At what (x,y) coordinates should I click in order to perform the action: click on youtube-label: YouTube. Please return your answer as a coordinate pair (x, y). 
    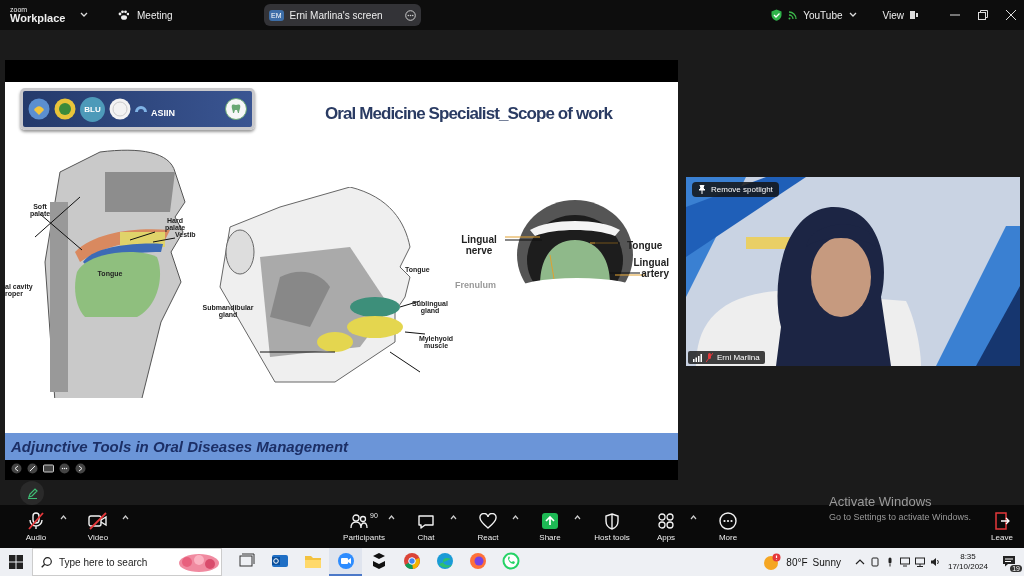
    Looking at the image, I should click on (823, 15).